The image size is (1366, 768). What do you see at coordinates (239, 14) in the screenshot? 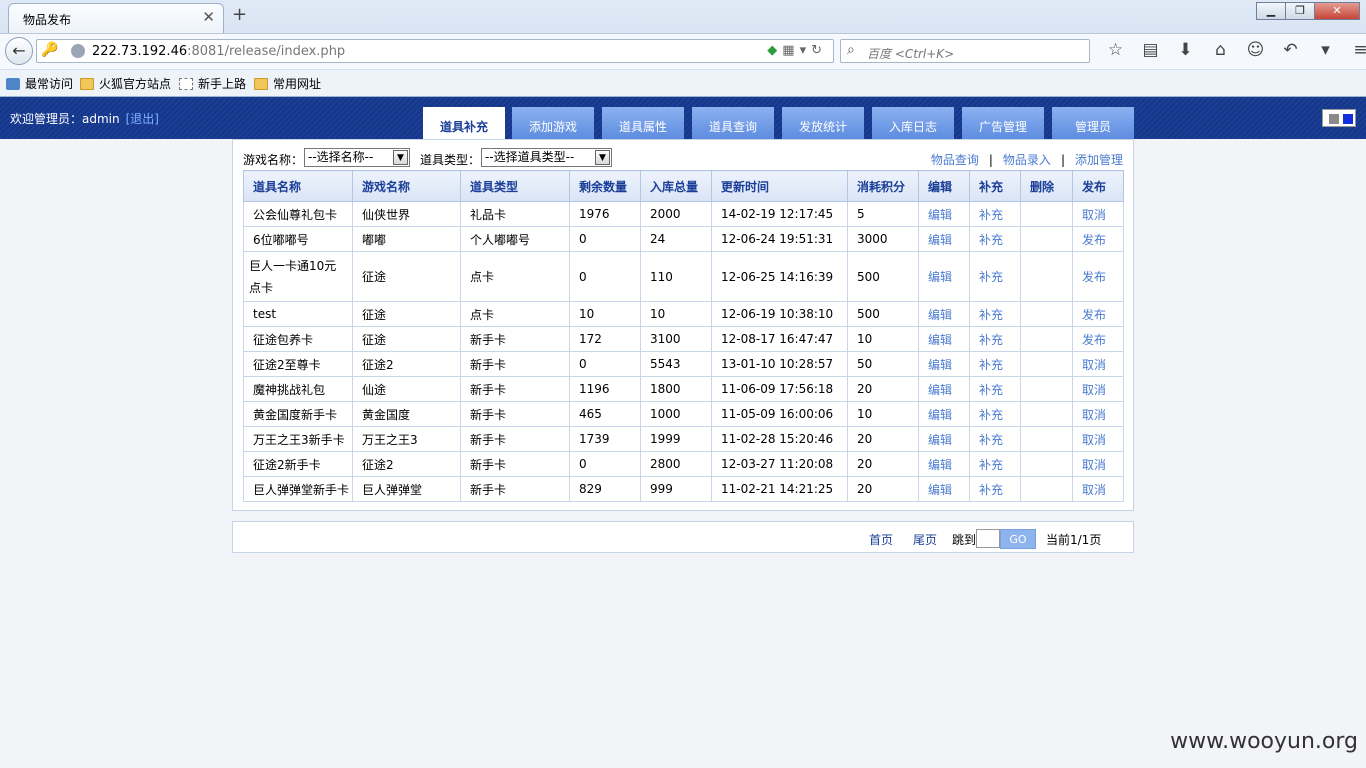
I see `new-tab-icon: +` at bounding box center [239, 14].